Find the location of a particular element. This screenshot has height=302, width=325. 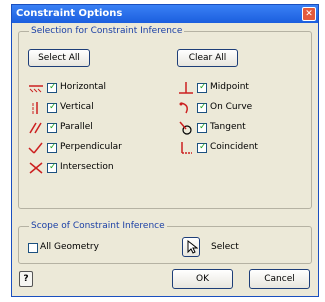

all-geometry-checkbox is located at coordinates (33, 248).